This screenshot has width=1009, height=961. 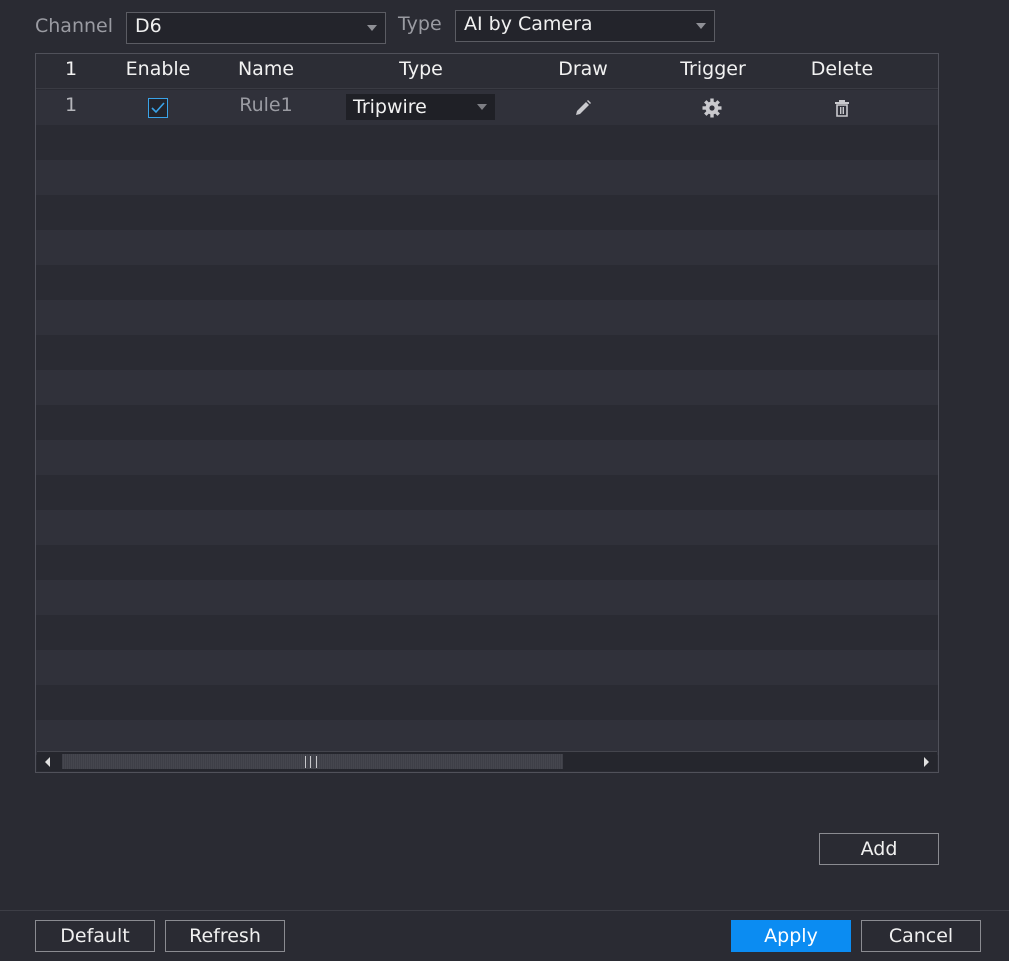 I want to click on col-trigger: Trigger, so click(x=713, y=69).